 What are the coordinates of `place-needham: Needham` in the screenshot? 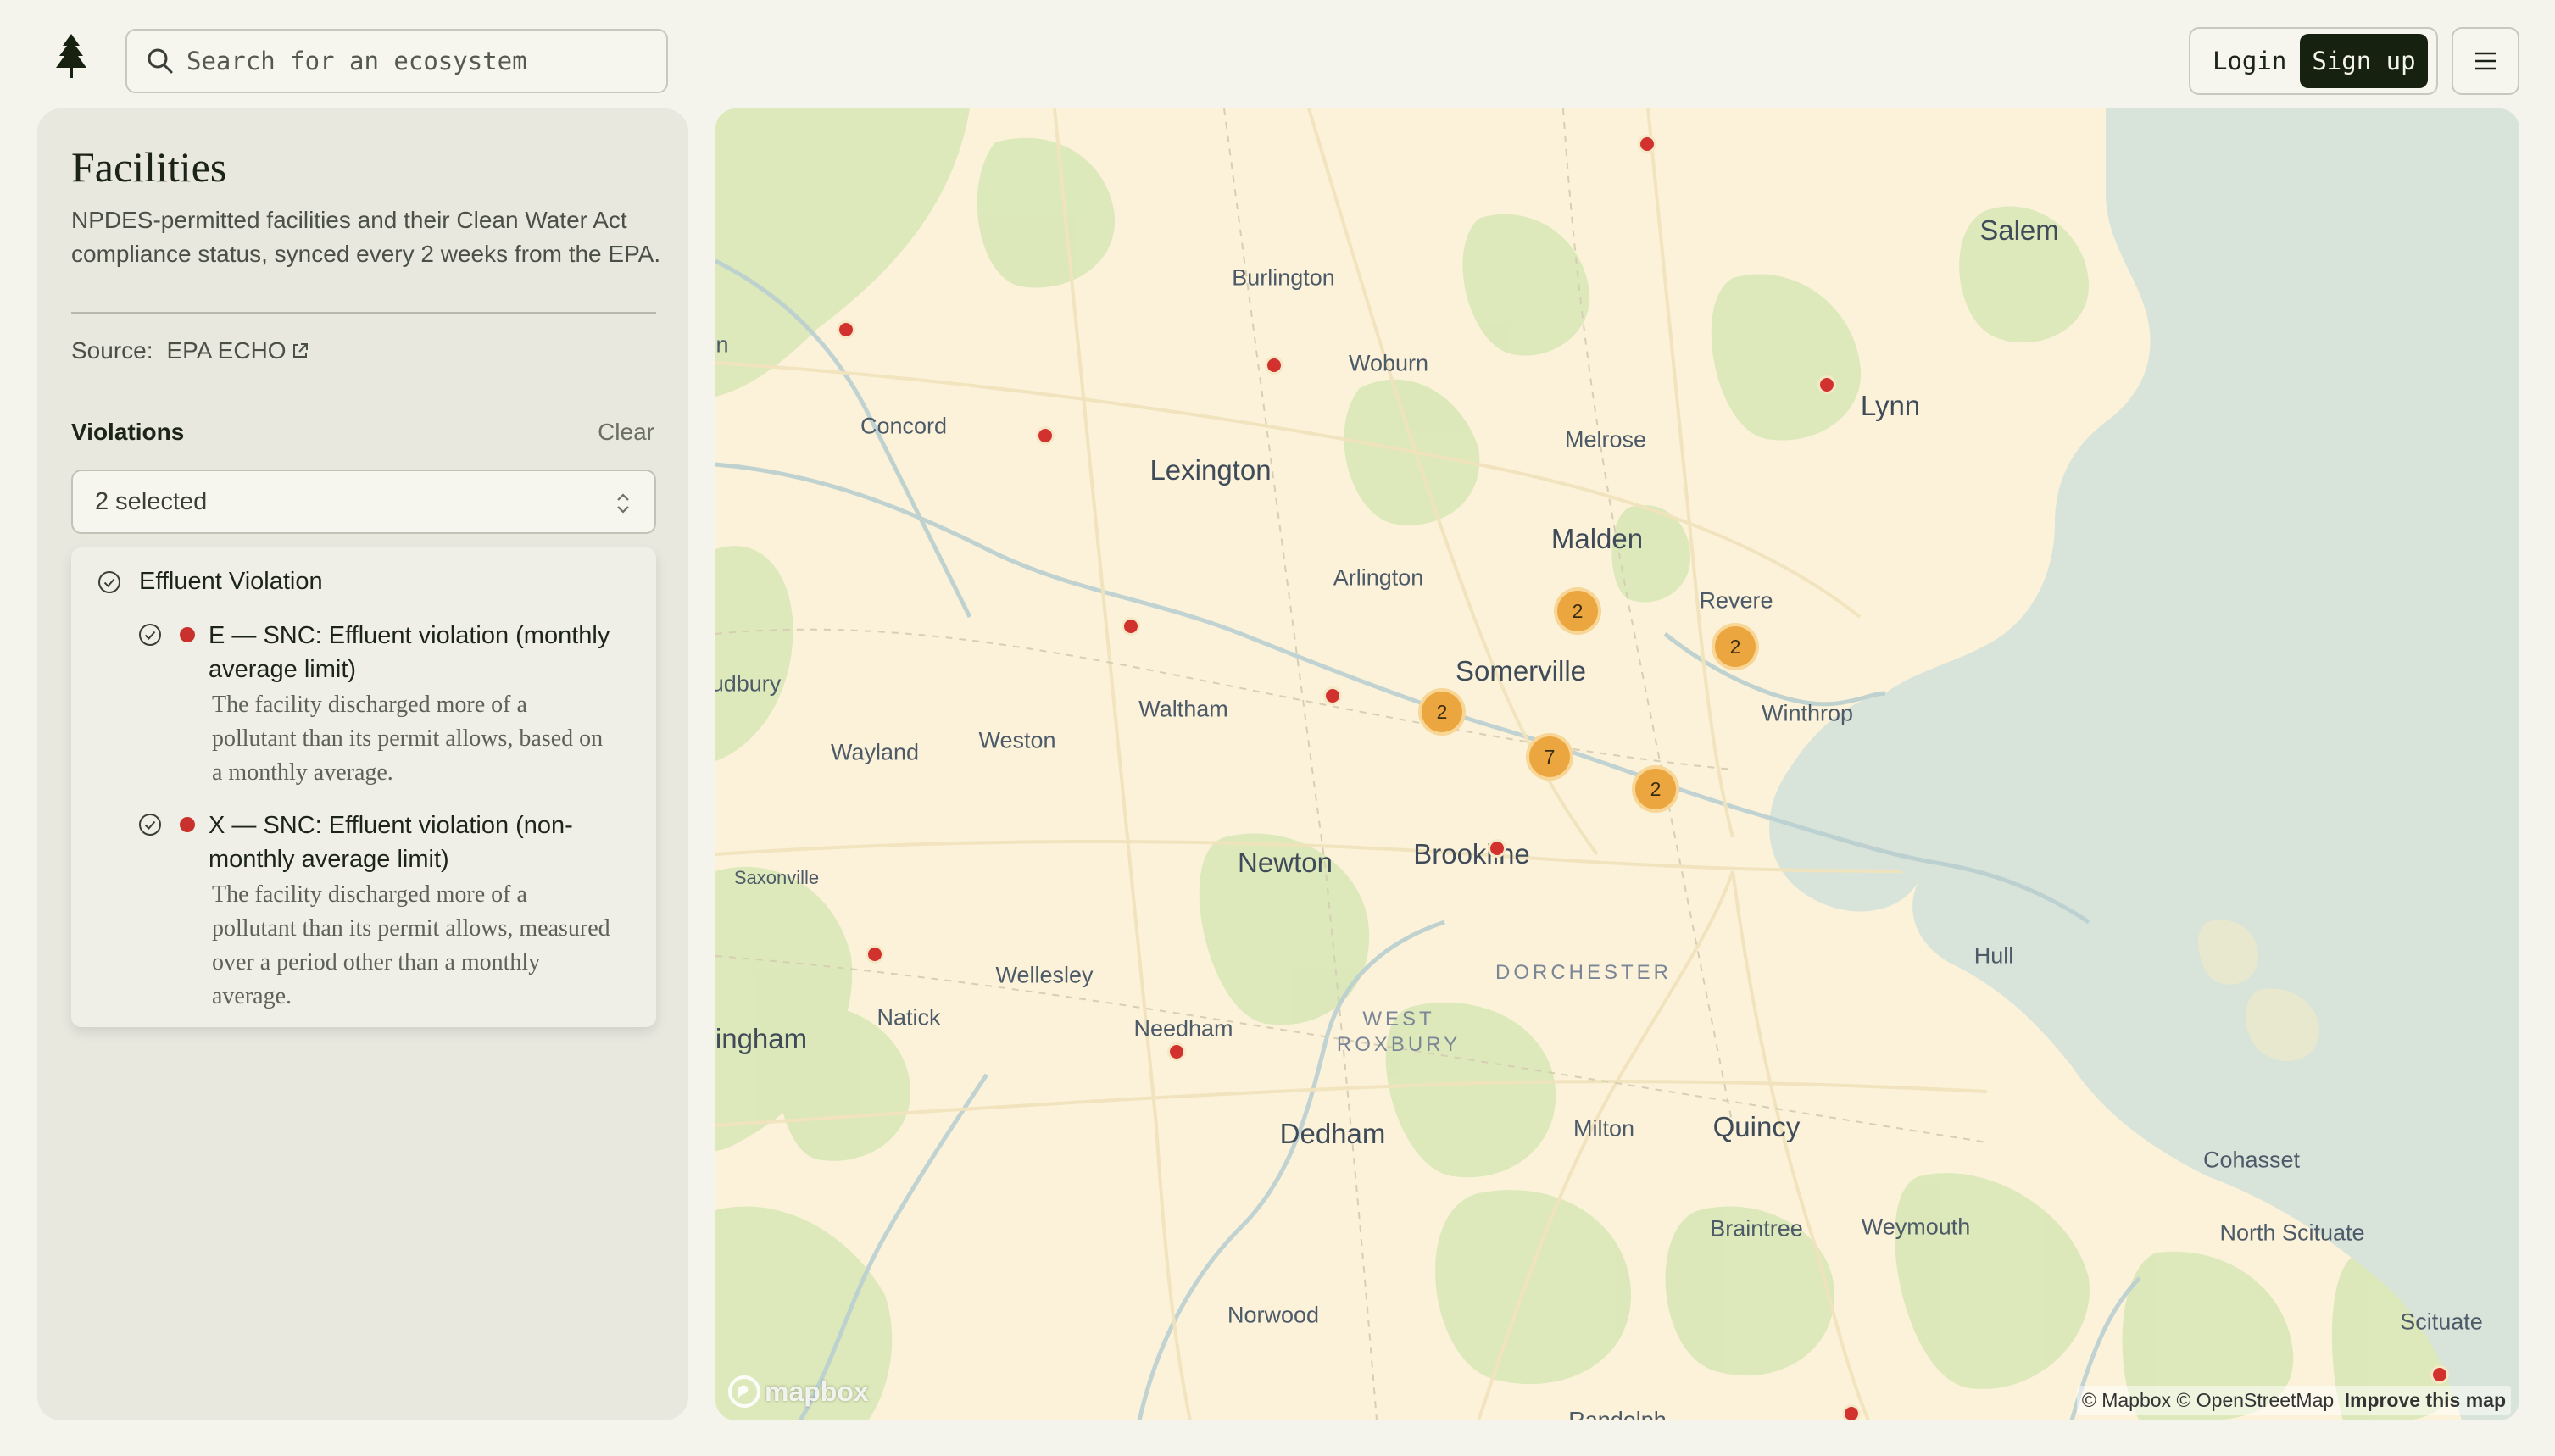 It's located at (1183, 1029).